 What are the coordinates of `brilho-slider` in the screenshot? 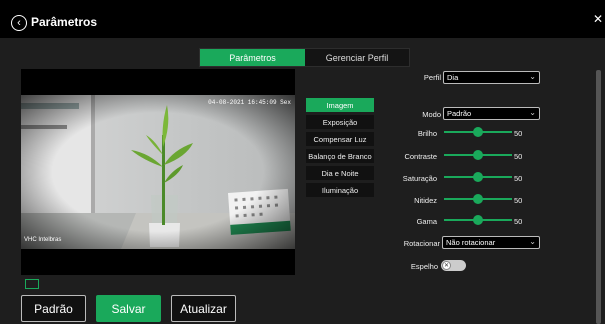 It's located at (478, 132).